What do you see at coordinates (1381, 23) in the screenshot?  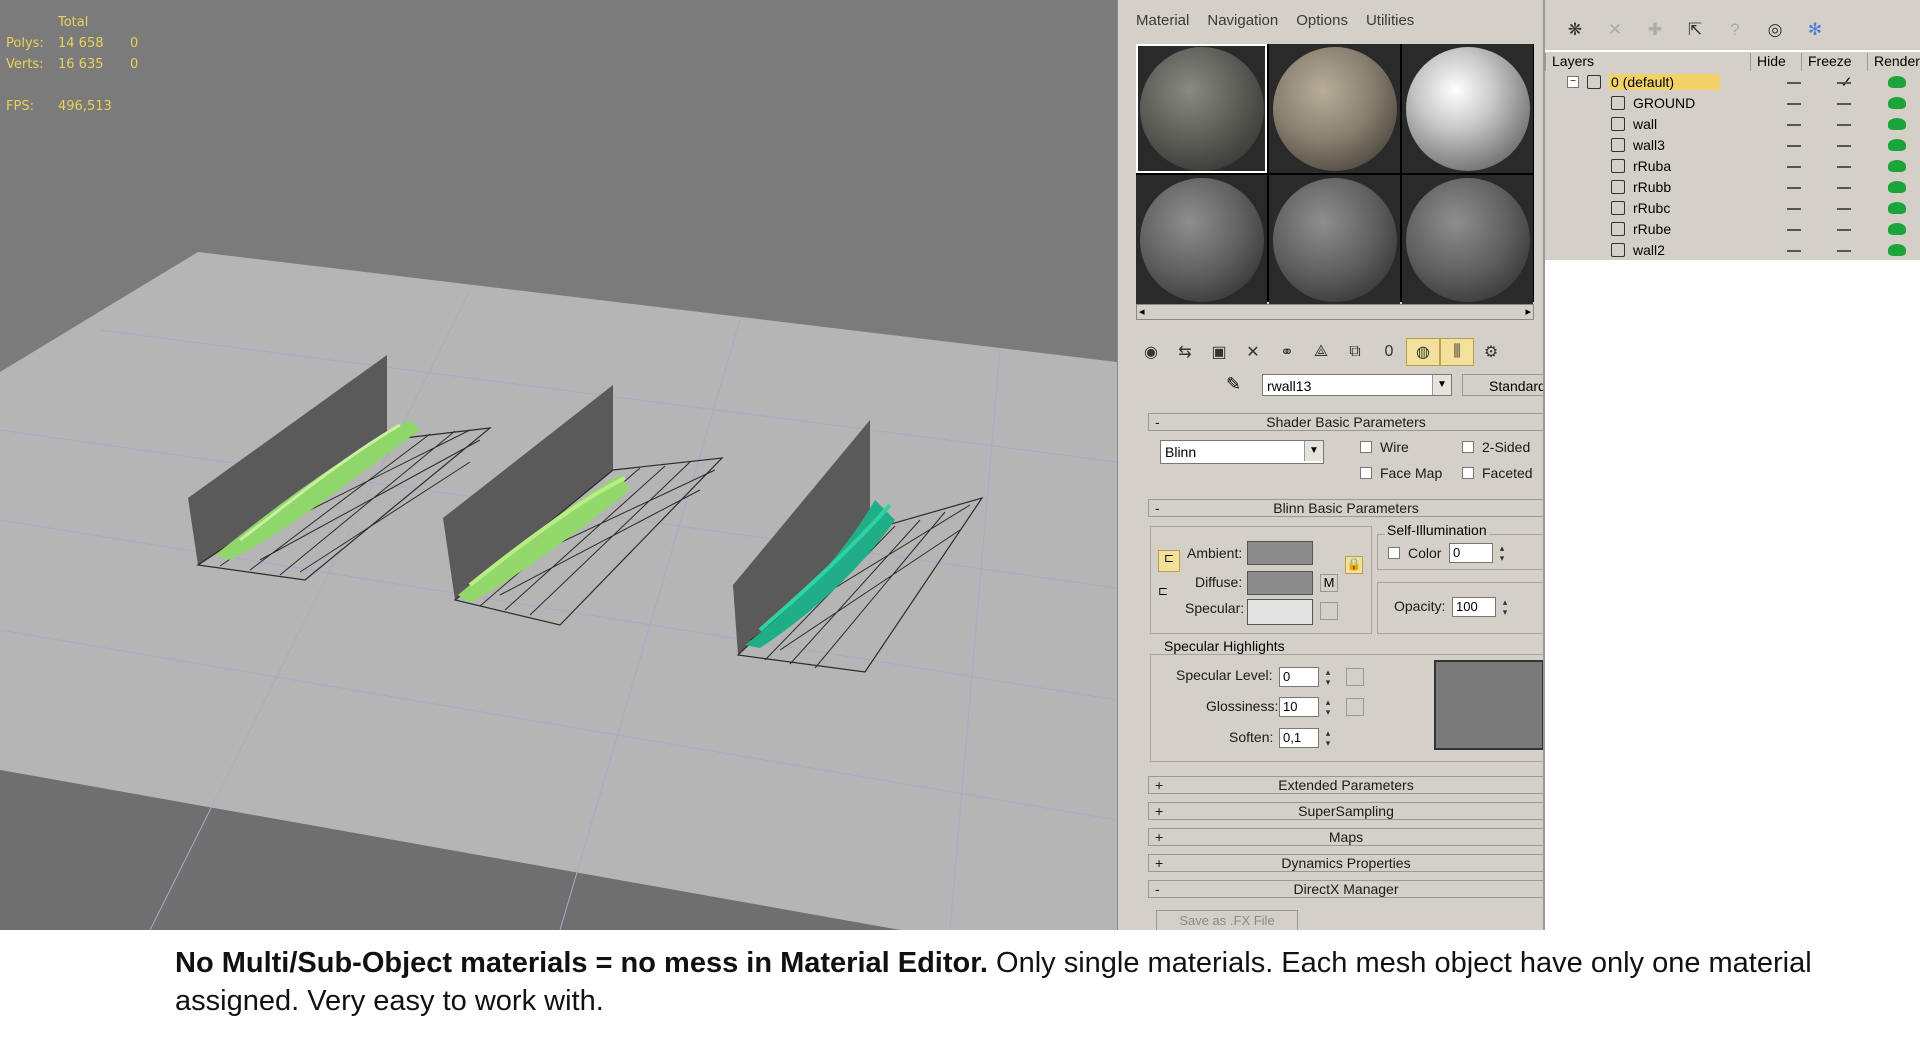 I see `menu-utilities: Utilities` at bounding box center [1381, 23].